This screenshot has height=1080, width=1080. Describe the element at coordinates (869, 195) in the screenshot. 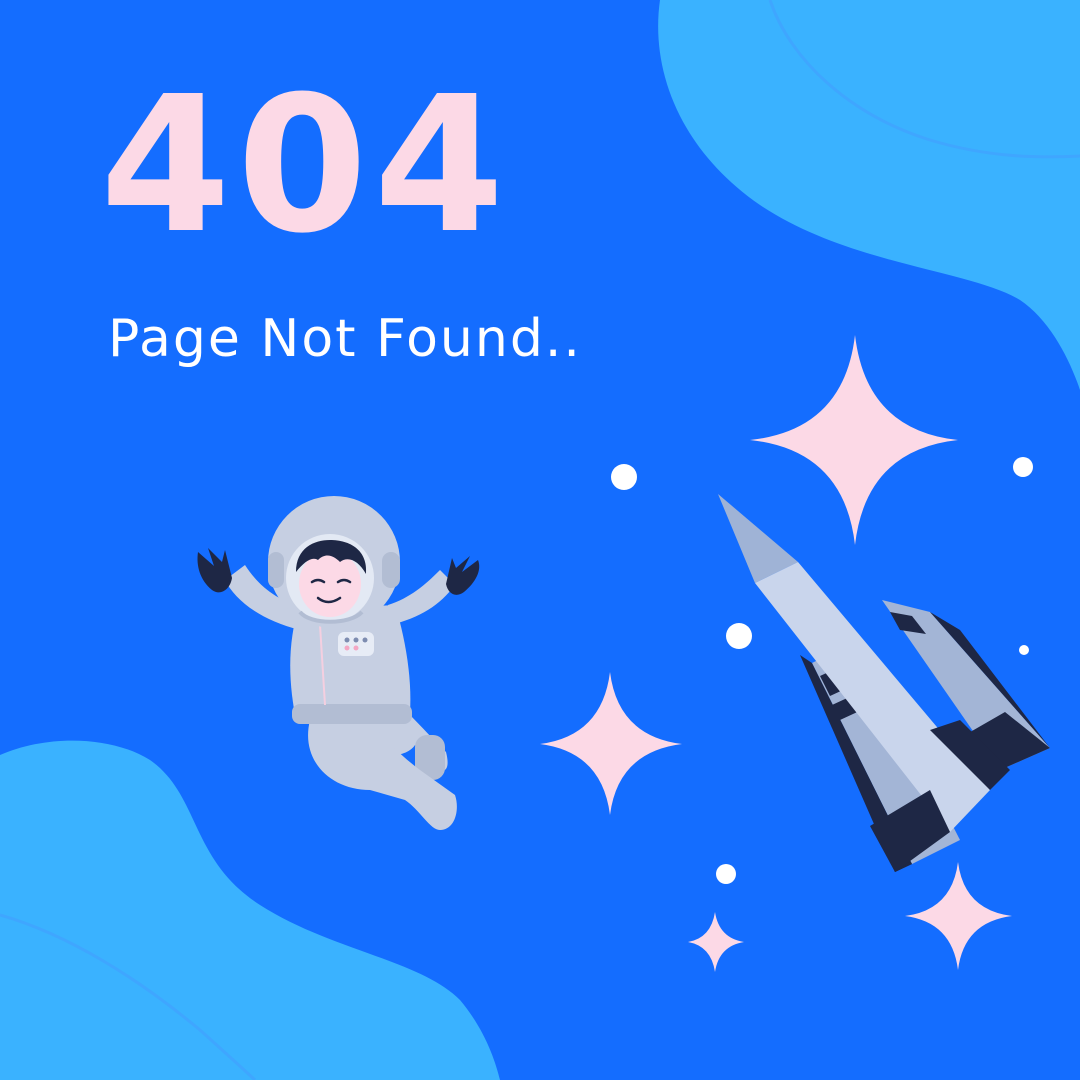

I see `top-right-blob` at that location.